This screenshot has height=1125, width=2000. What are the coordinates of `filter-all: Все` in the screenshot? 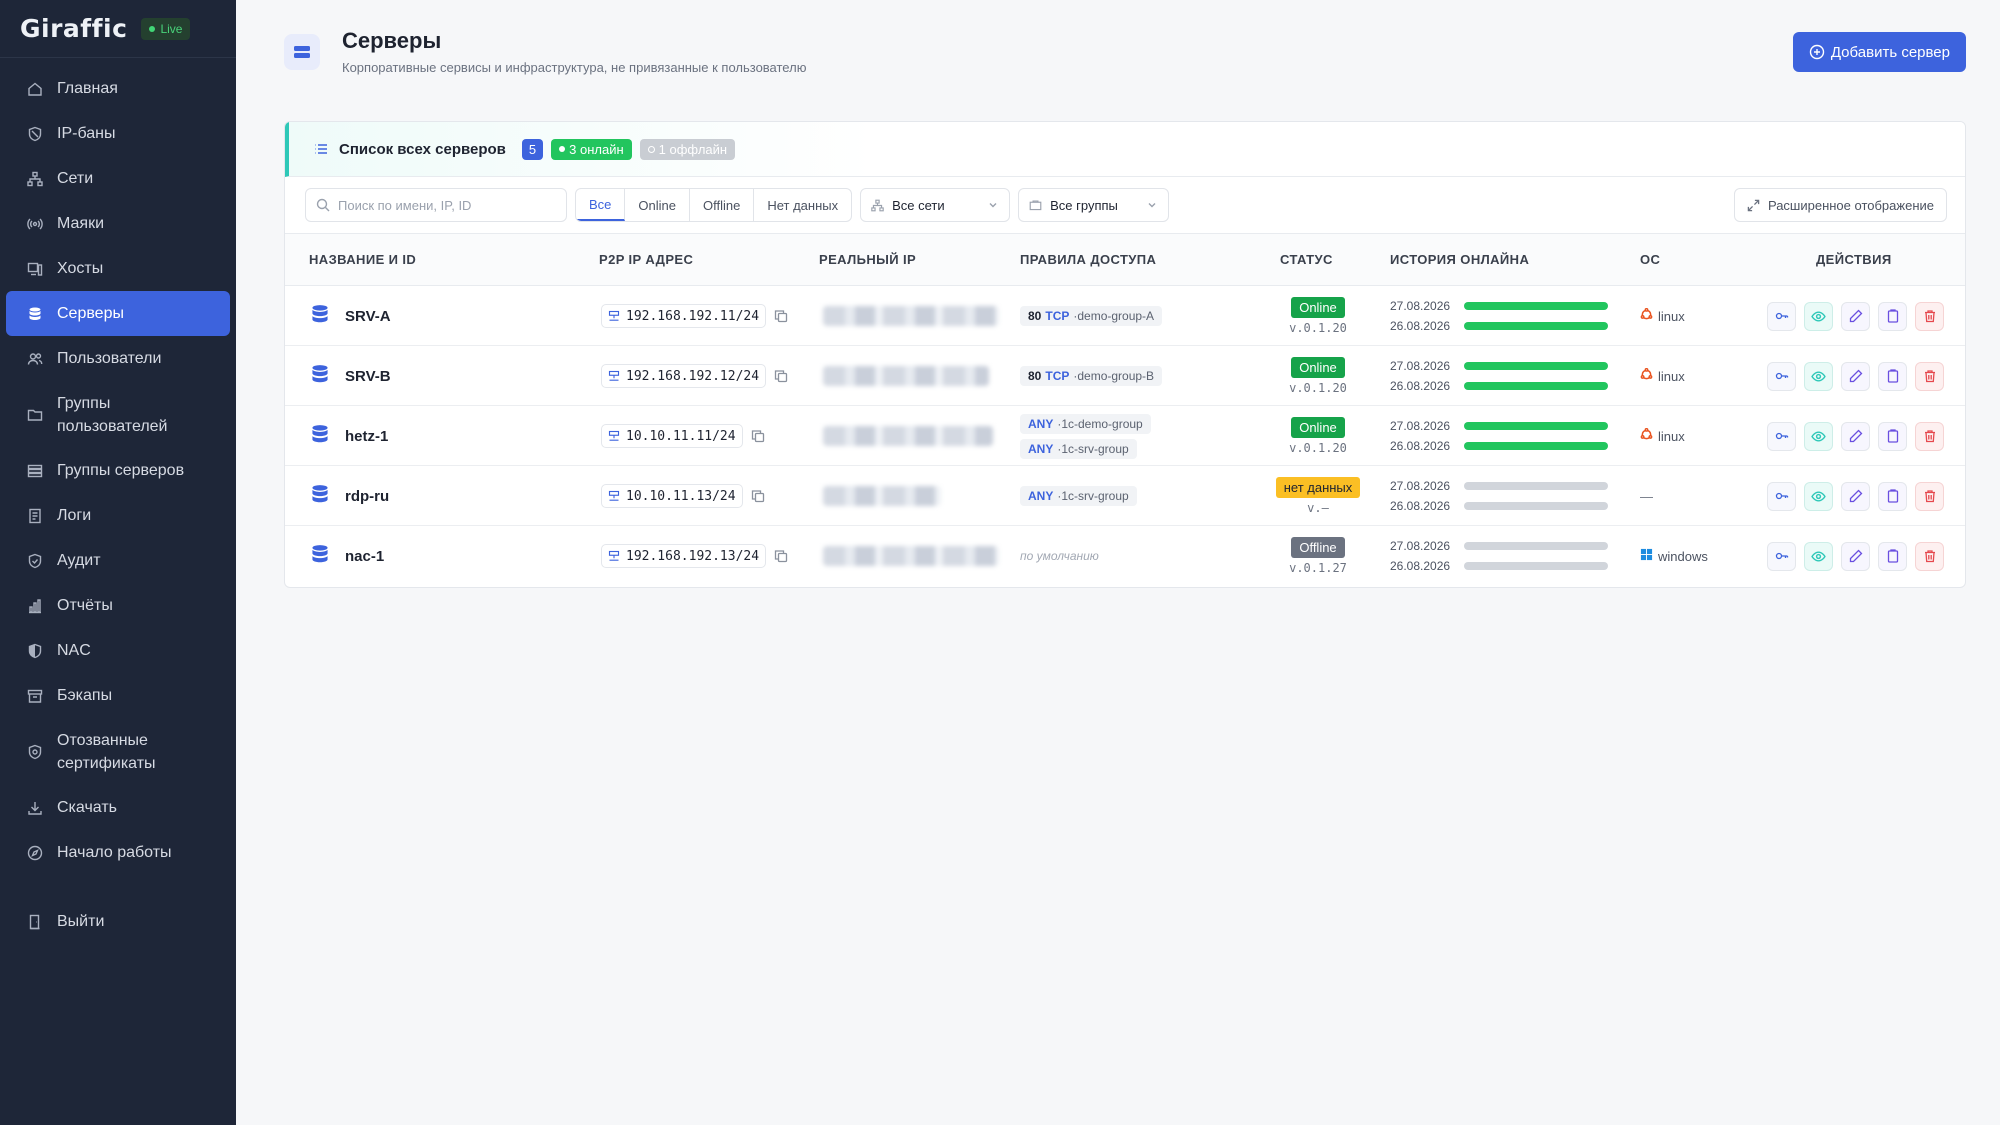 It's located at (601, 205).